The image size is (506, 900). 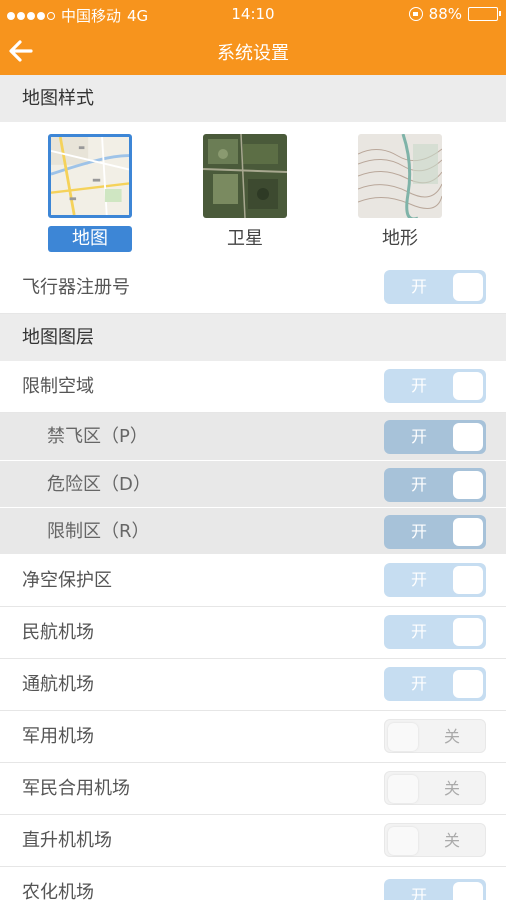 What do you see at coordinates (58, 386) in the screenshot?
I see `setting-label: 限制空域` at bounding box center [58, 386].